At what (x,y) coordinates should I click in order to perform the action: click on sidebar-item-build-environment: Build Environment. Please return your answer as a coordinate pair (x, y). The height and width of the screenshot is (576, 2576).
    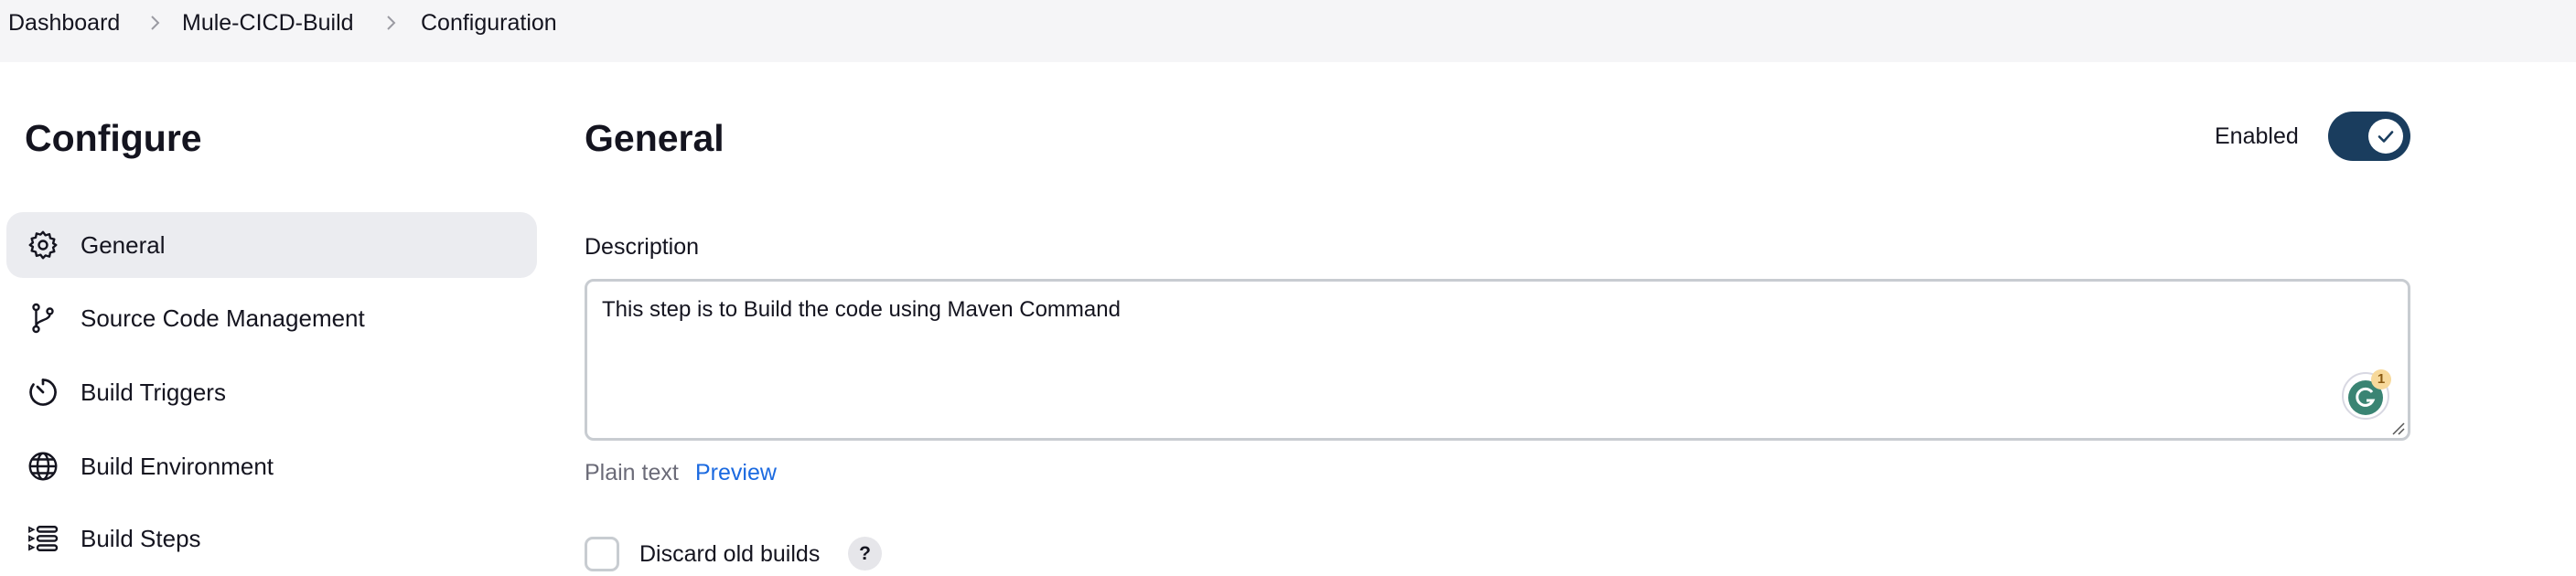
    Looking at the image, I should click on (272, 466).